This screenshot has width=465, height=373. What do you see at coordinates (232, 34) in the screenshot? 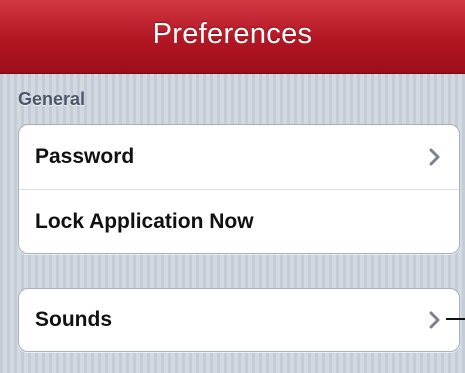
I see `page-title: Preferences` at bounding box center [232, 34].